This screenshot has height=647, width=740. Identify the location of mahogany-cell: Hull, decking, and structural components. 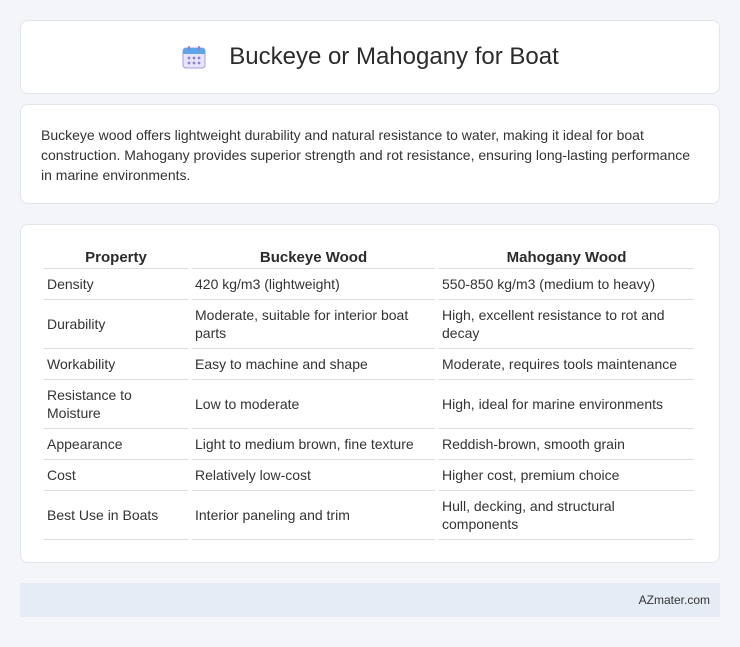
(566, 515).